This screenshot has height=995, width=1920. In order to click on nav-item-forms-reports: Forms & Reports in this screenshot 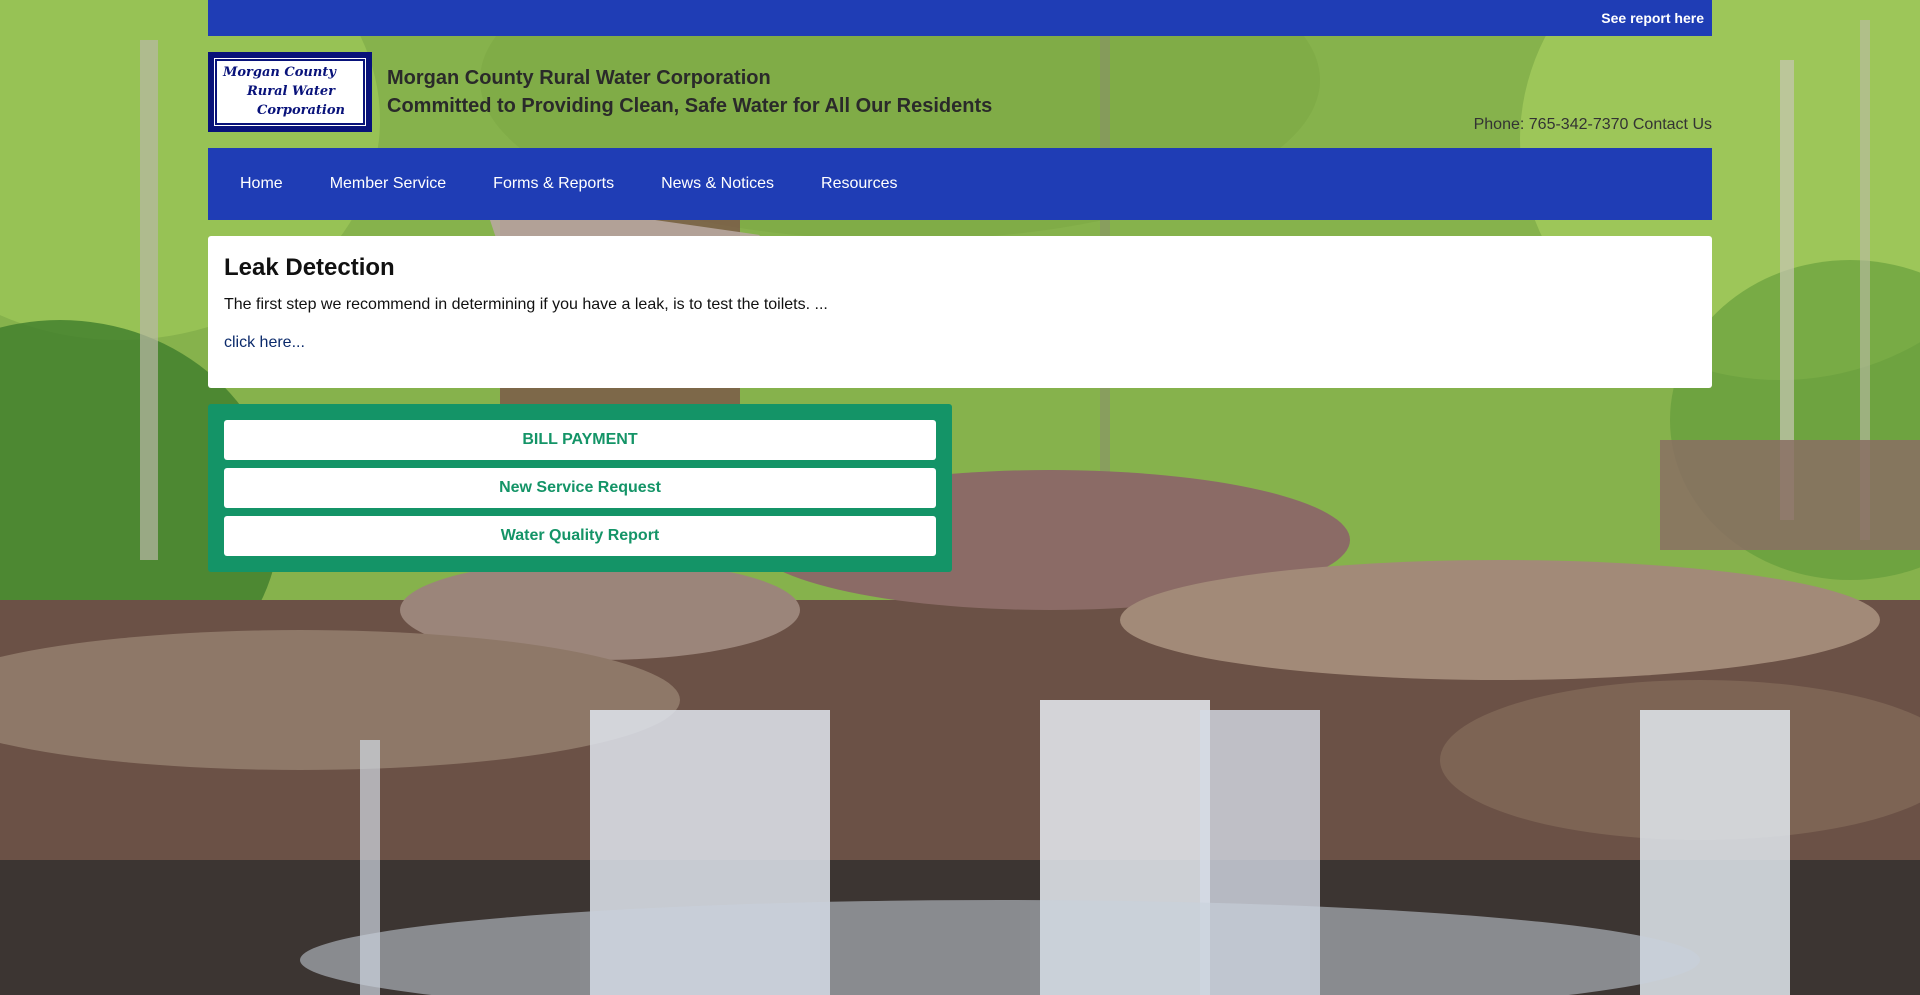, I will do `click(553, 184)`.